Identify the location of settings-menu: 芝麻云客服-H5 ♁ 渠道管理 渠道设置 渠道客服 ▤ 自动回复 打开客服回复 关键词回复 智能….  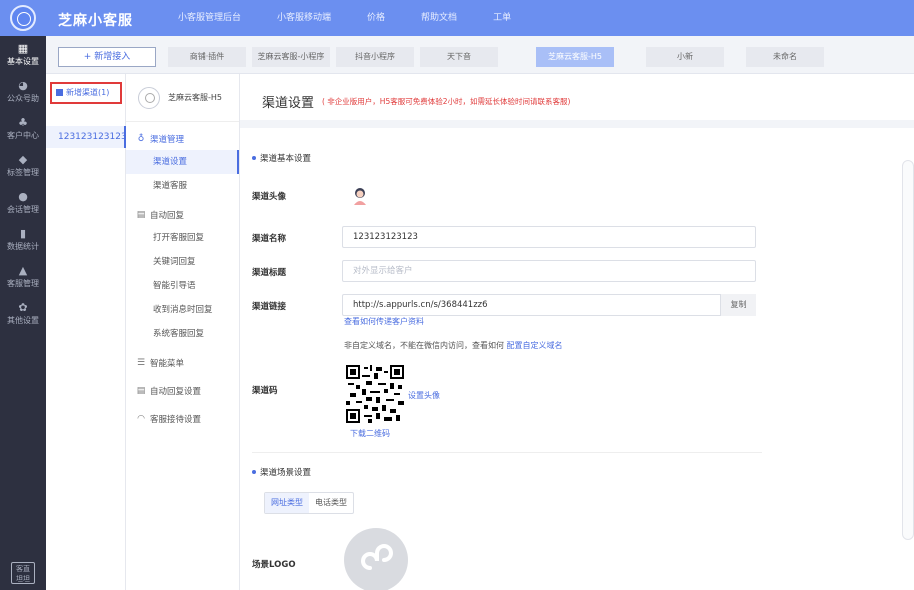
(188, 332).